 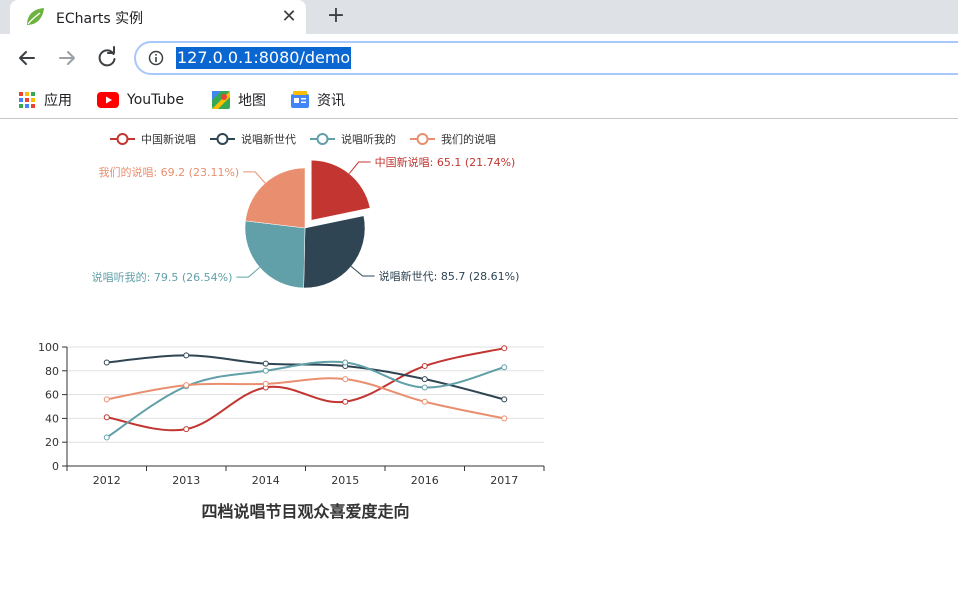 What do you see at coordinates (300, 99) in the screenshot?
I see `news-icon` at bounding box center [300, 99].